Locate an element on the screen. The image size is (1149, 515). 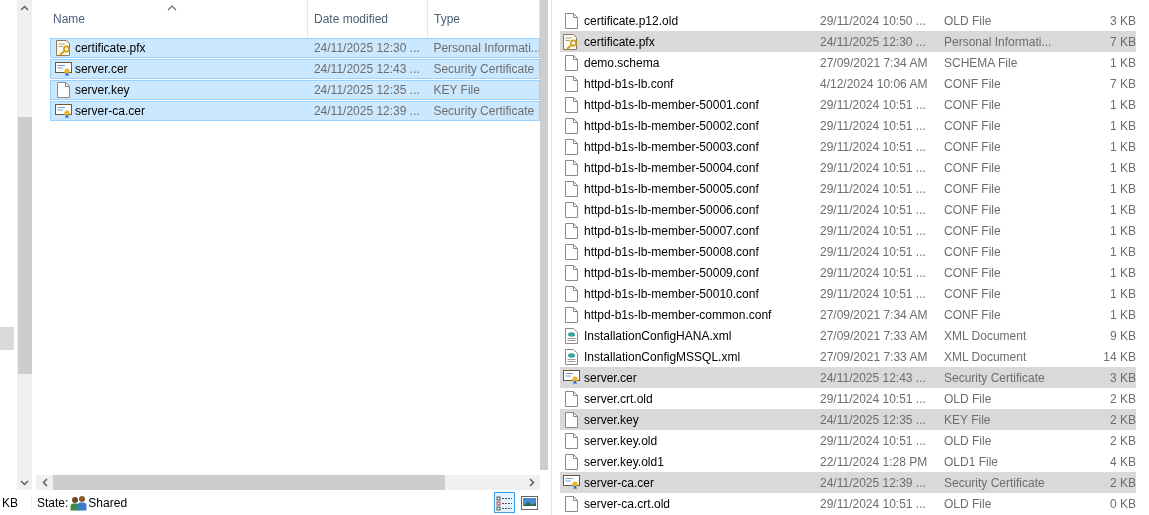
file-name: demo.schema is located at coordinates (622, 62).